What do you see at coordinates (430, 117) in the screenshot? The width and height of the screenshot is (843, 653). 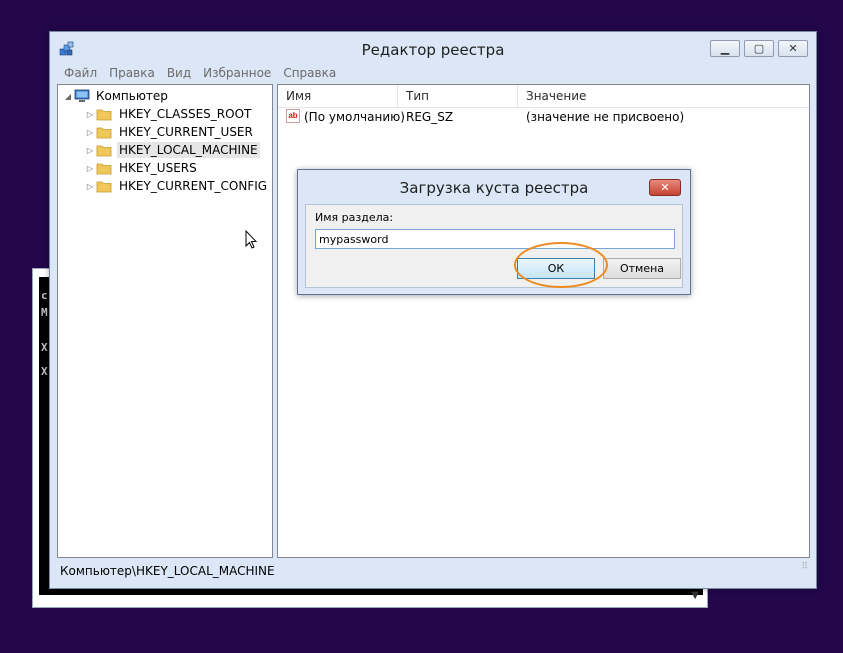 I see `cell-type: REG_SZ` at bounding box center [430, 117].